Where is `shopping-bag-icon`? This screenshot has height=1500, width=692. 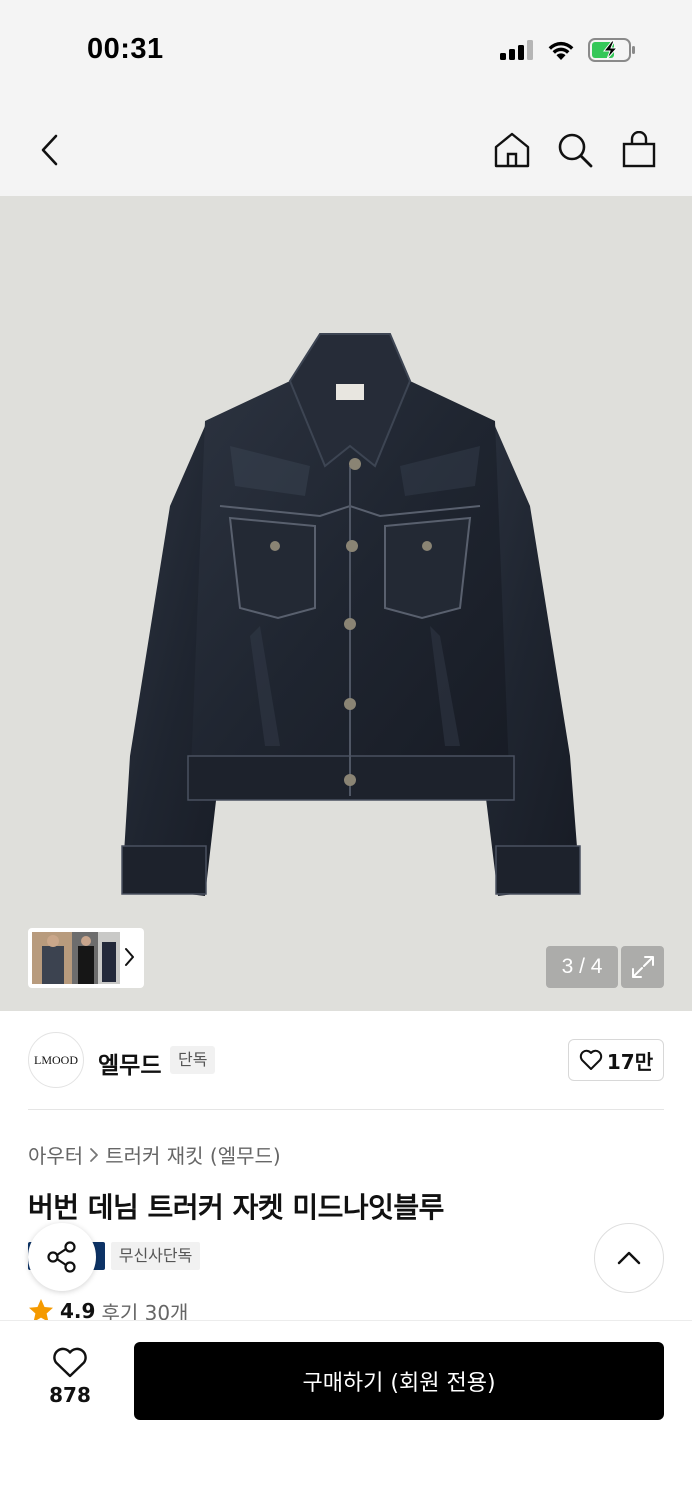 shopping-bag-icon is located at coordinates (639, 149).